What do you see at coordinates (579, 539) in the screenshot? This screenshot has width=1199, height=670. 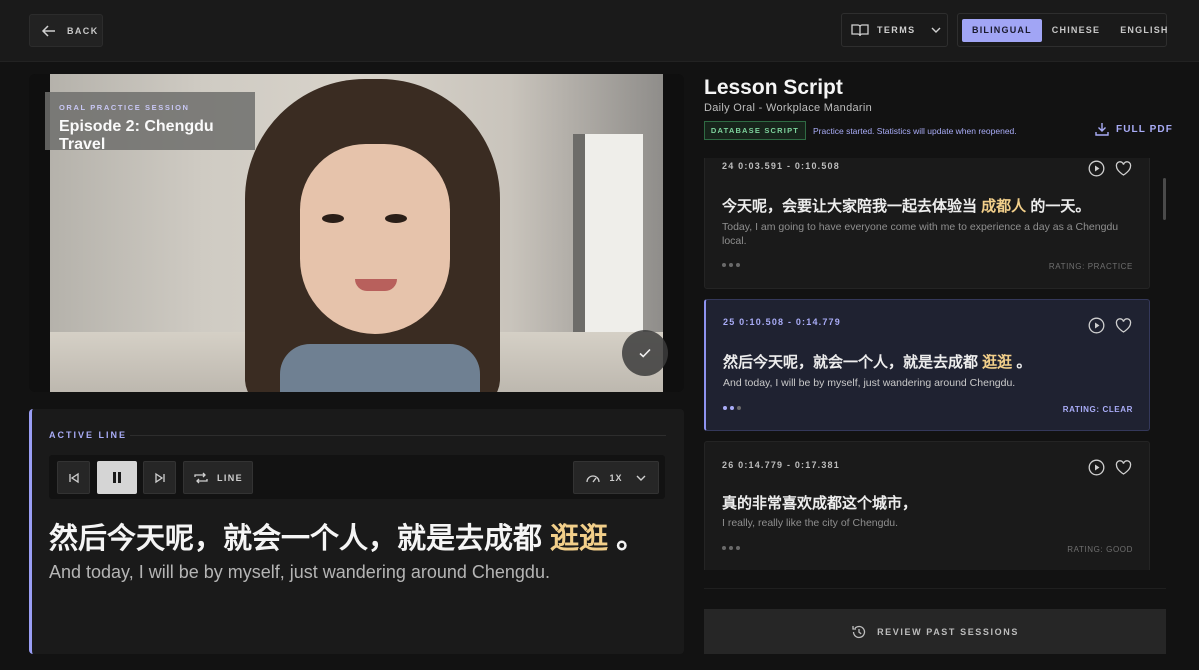 I see `active-line-highlight-term: 逛逛` at bounding box center [579, 539].